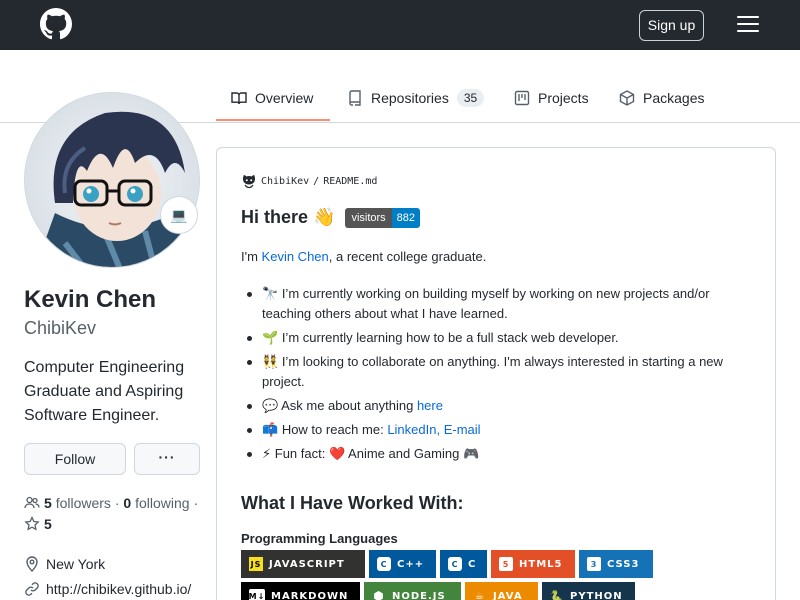  What do you see at coordinates (162, 503) in the screenshot?
I see `following-label: following` at bounding box center [162, 503].